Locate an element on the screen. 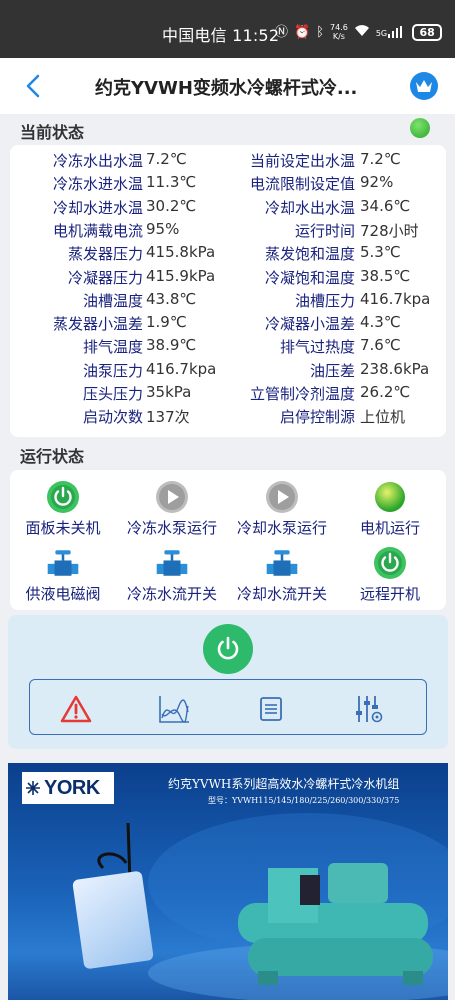  param-value: 238.6kPa is located at coordinates (395, 368).